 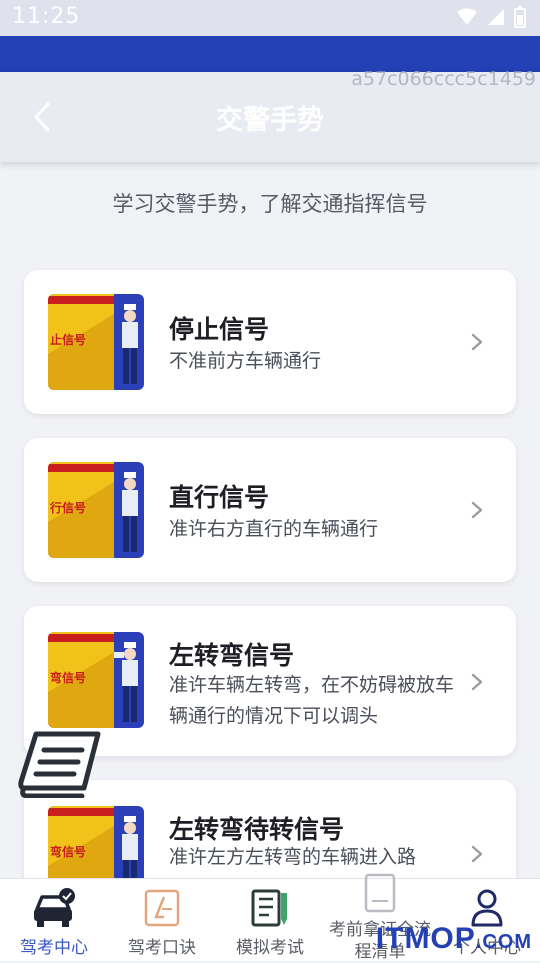 What do you see at coordinates (68, 339) in the screenshot?
I see `poster-caption: 止信号` at bounding box center [68, 339].